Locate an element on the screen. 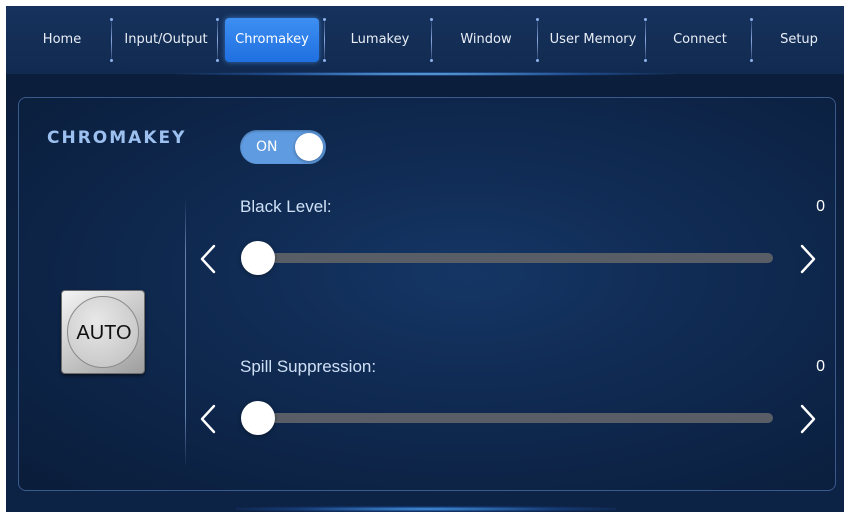 This screenshot has height=512, width=850. tab-home: Home is located at coordinates (62, 40).